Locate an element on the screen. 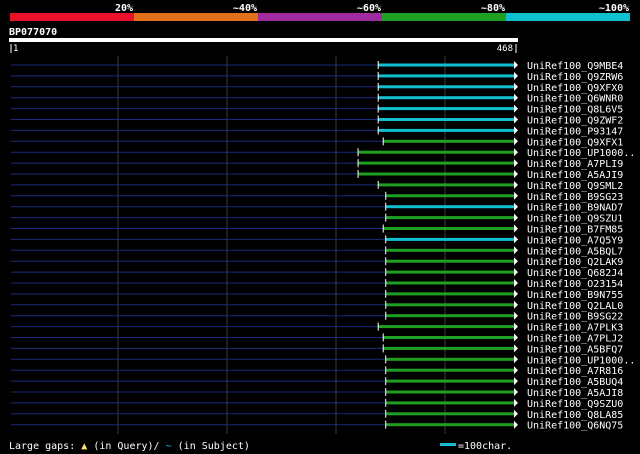  hit-label: UniRef100_B9NAD7 is located at coordinates (575, 208).